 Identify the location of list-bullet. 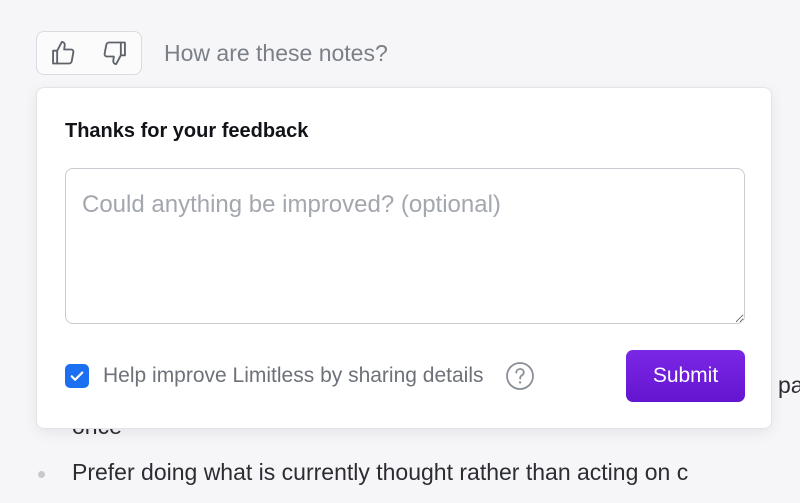
(41, 474).